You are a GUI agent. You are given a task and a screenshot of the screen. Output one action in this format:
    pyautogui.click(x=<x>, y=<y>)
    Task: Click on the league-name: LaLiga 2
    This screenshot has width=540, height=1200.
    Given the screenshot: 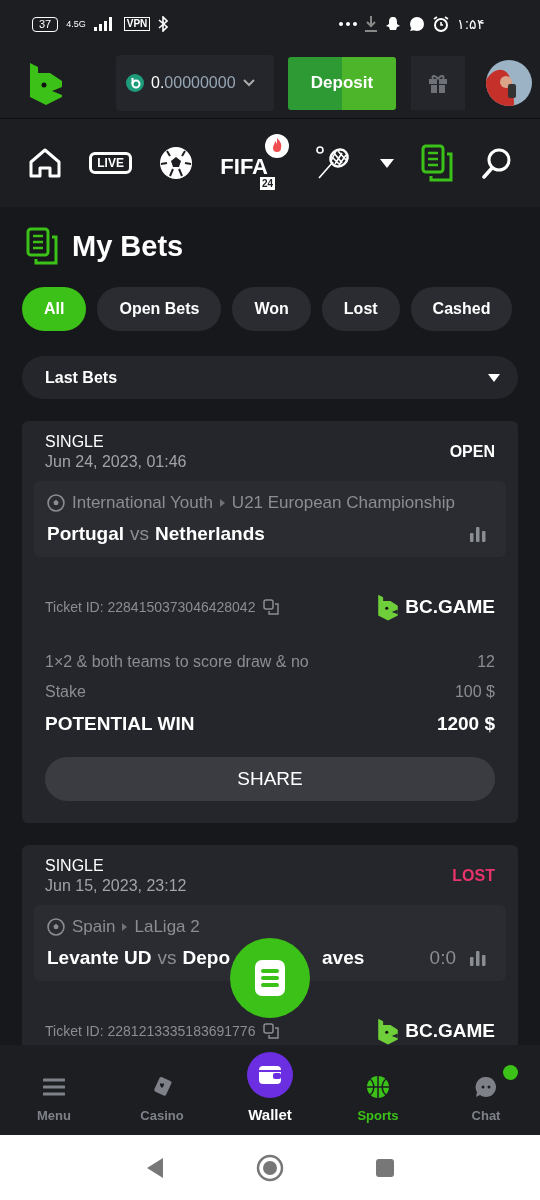 What is the action you would take?
    pyautogui.click(x=167, y=927)
    